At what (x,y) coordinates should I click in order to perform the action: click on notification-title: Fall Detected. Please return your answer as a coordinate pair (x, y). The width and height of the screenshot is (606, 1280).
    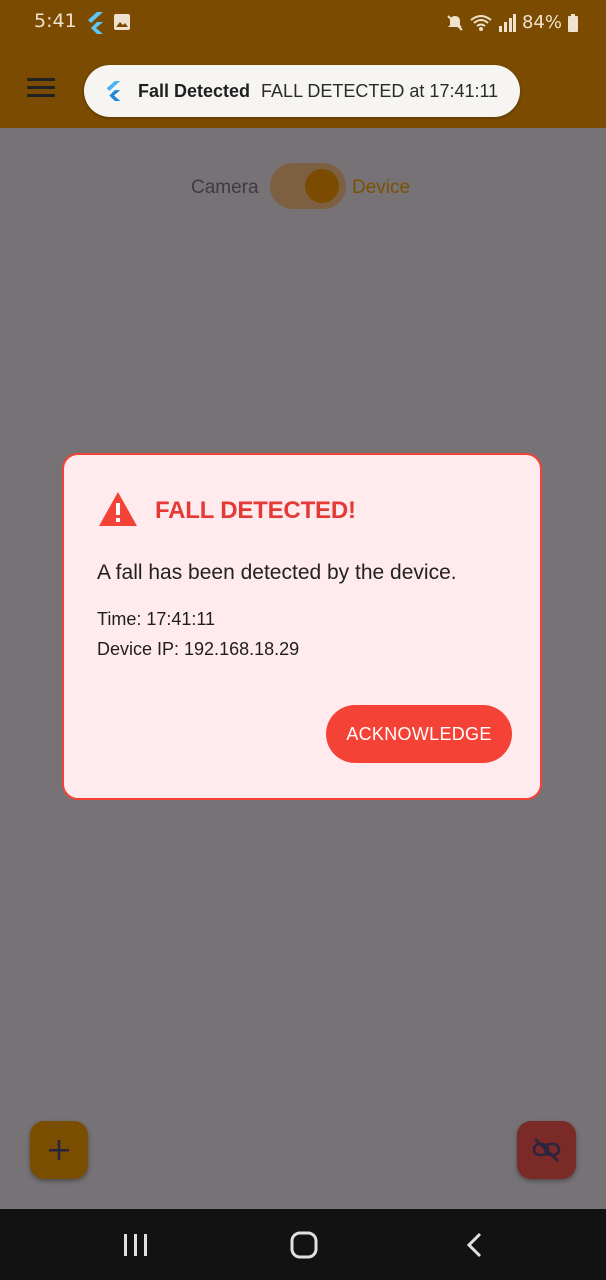
    Looking at the image, I should click on (194, 90).